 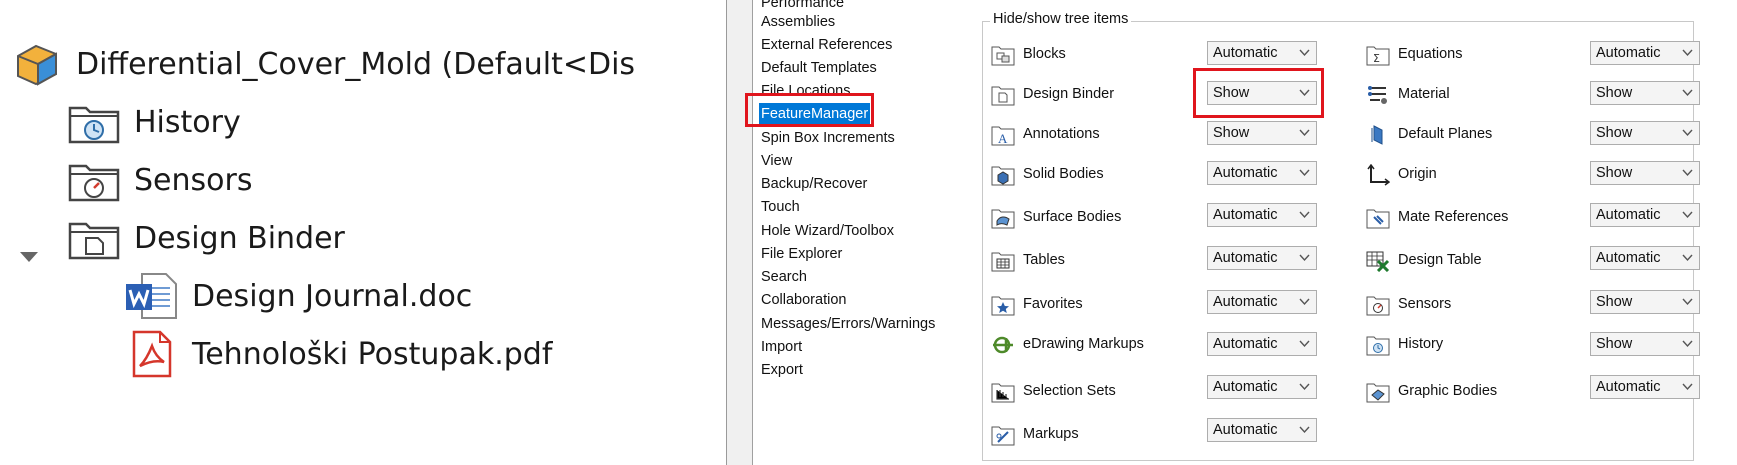 What do you see at coordinates (1262, 258) in the screenshot?
I see `tables-select: Automatic` at bounding box center [1262, 258].